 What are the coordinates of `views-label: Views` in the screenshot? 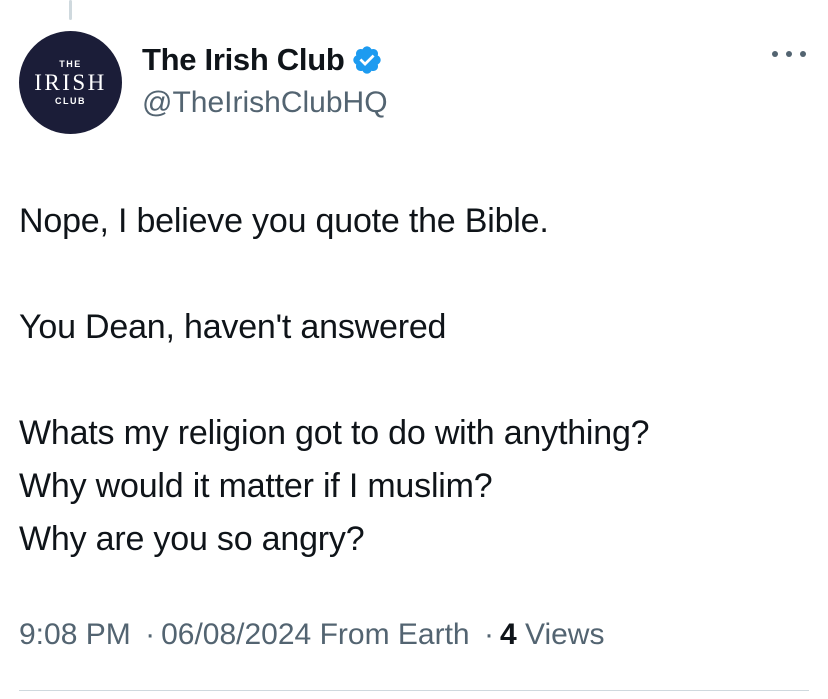 It's located at (564, 634).